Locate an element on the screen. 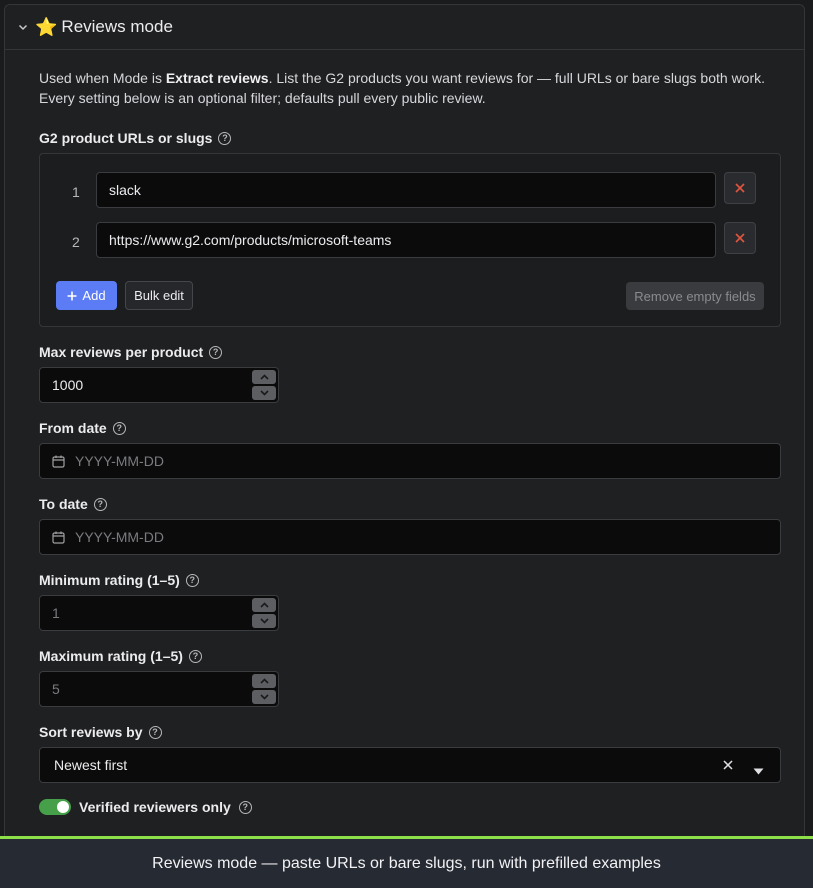 The image size is (813, 888). from-date-input: YYYY-MM-DD is located at coordinates (410, 461).